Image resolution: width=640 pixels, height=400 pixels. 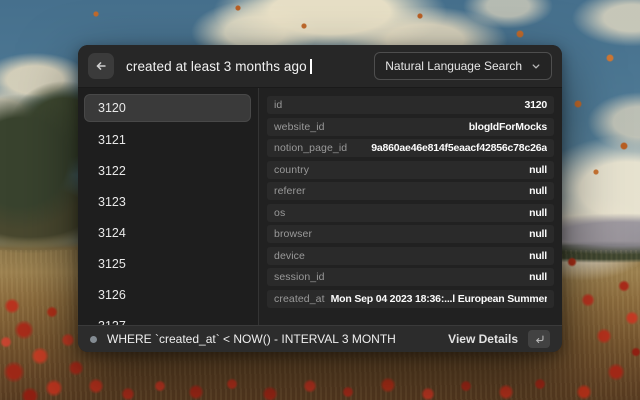 I want to click on detail-row-id: id 3120, so click(x=410, y=105).